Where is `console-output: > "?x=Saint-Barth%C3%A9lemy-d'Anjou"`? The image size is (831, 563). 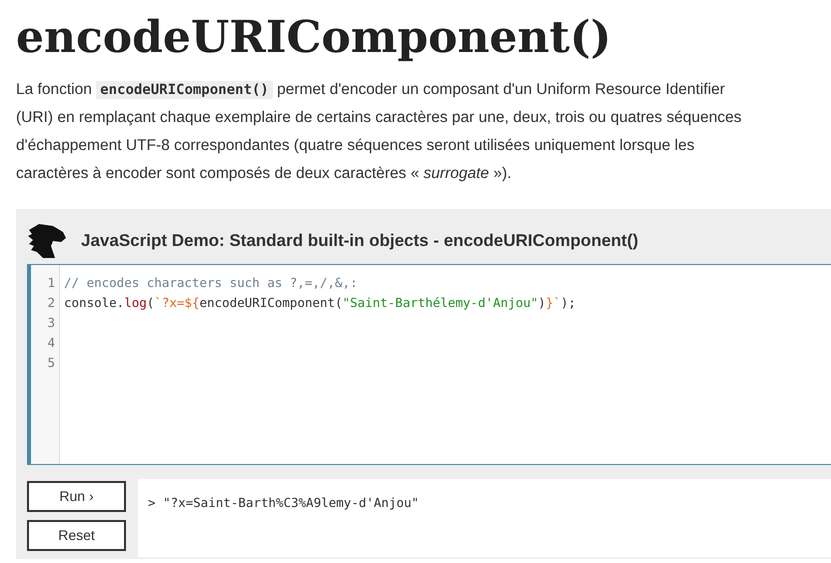 console-output: > "?x=Saint-Barth%C3%A9lemy-d'Anjou" is located at coordinates (283, 502).